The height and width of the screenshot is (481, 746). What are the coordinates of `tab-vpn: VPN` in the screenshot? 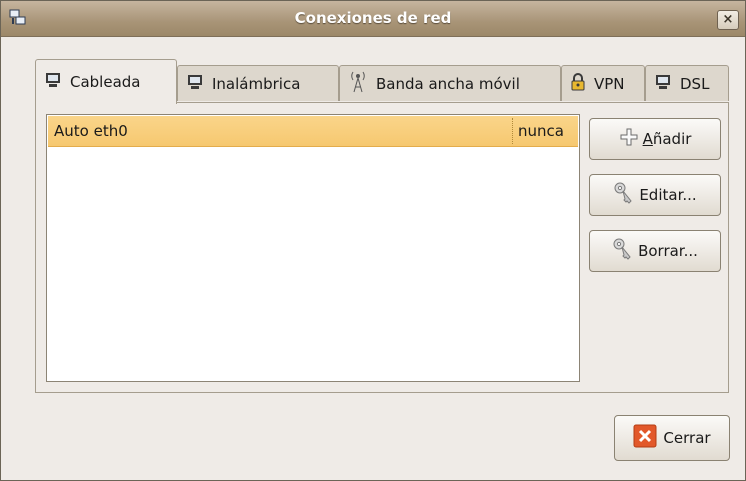 It's located at (603, 83).